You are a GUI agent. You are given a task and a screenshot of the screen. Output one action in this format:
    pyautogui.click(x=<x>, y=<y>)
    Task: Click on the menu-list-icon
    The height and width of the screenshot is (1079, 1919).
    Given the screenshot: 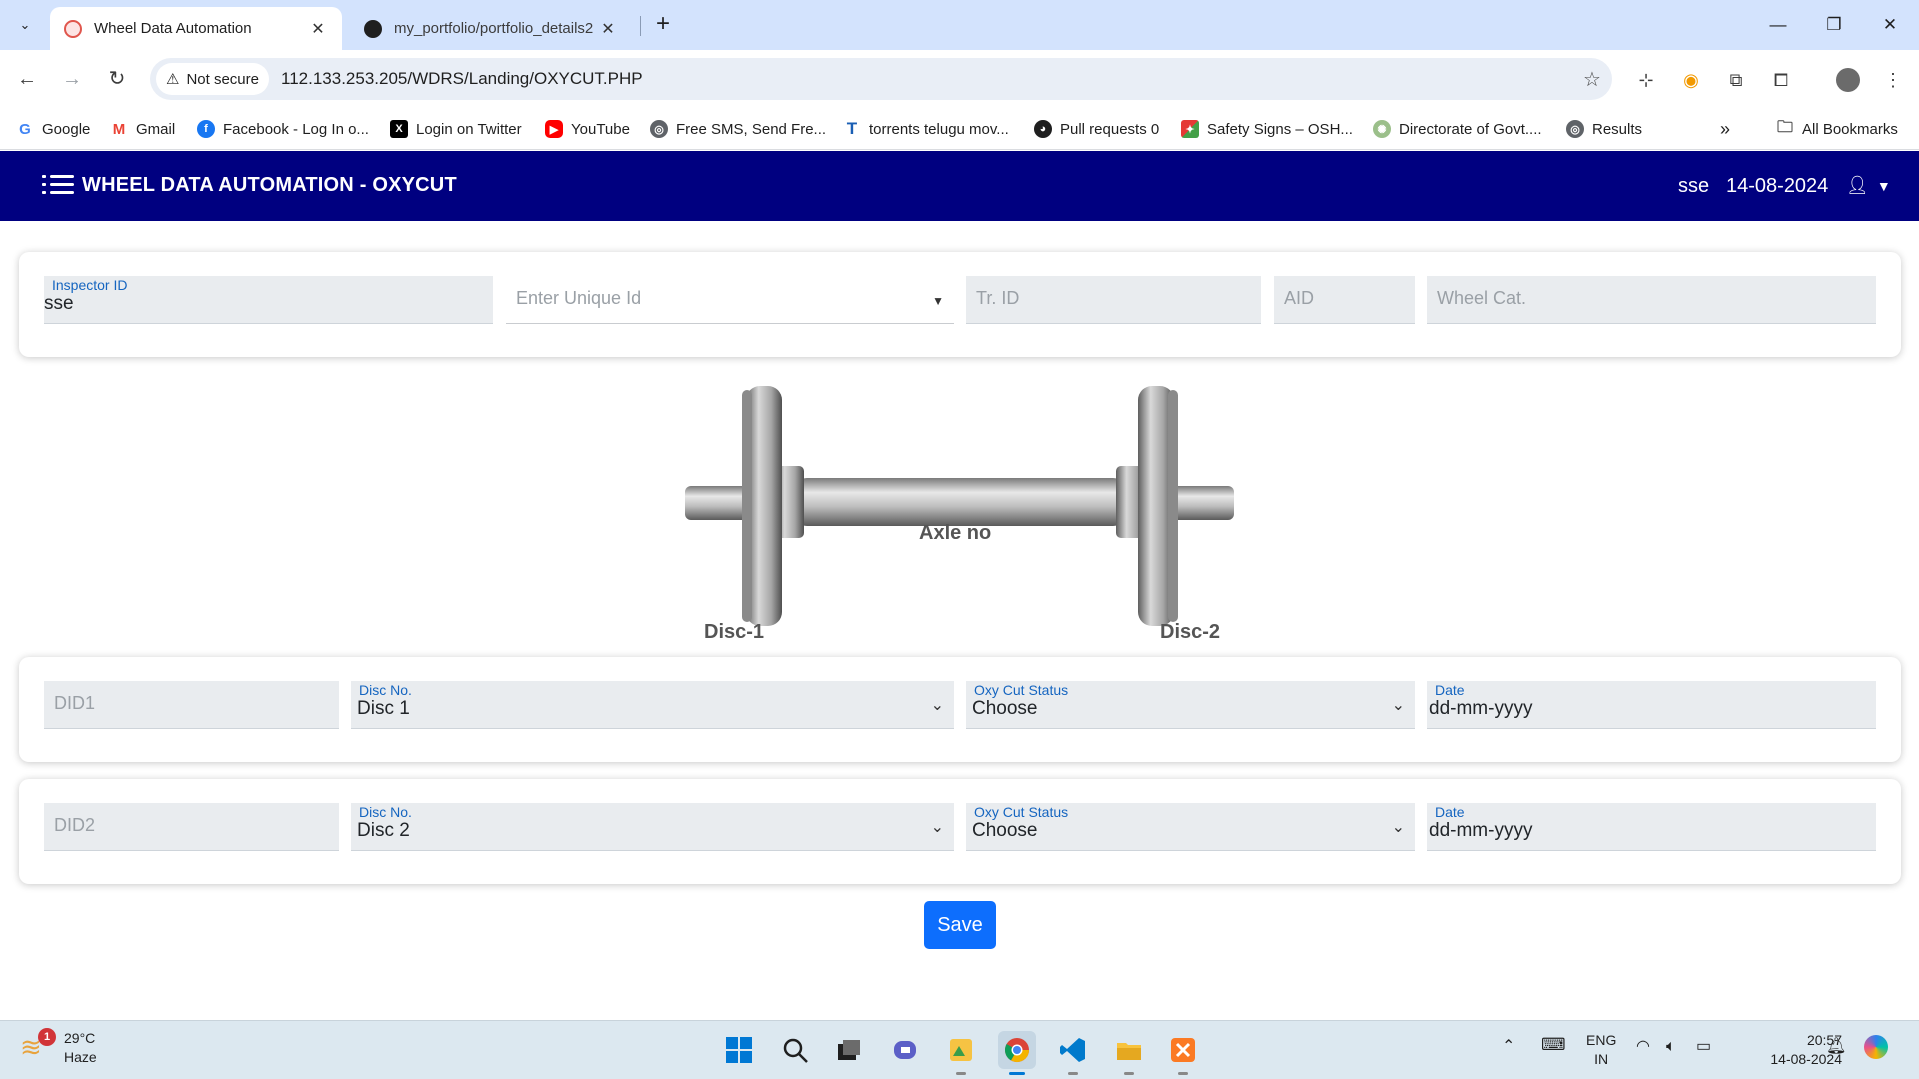 What is the action you would take?
    pyautogui.click(x=58, y=186)
    